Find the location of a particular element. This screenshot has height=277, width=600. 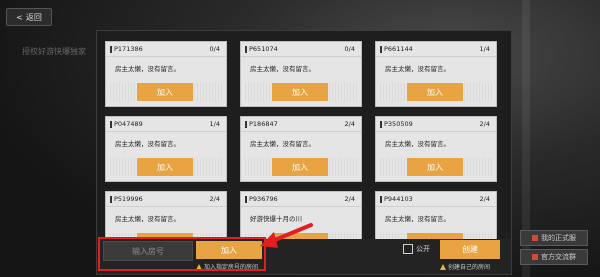

room-card-header: P171386 0/4 is located at coordinates (166, 49).